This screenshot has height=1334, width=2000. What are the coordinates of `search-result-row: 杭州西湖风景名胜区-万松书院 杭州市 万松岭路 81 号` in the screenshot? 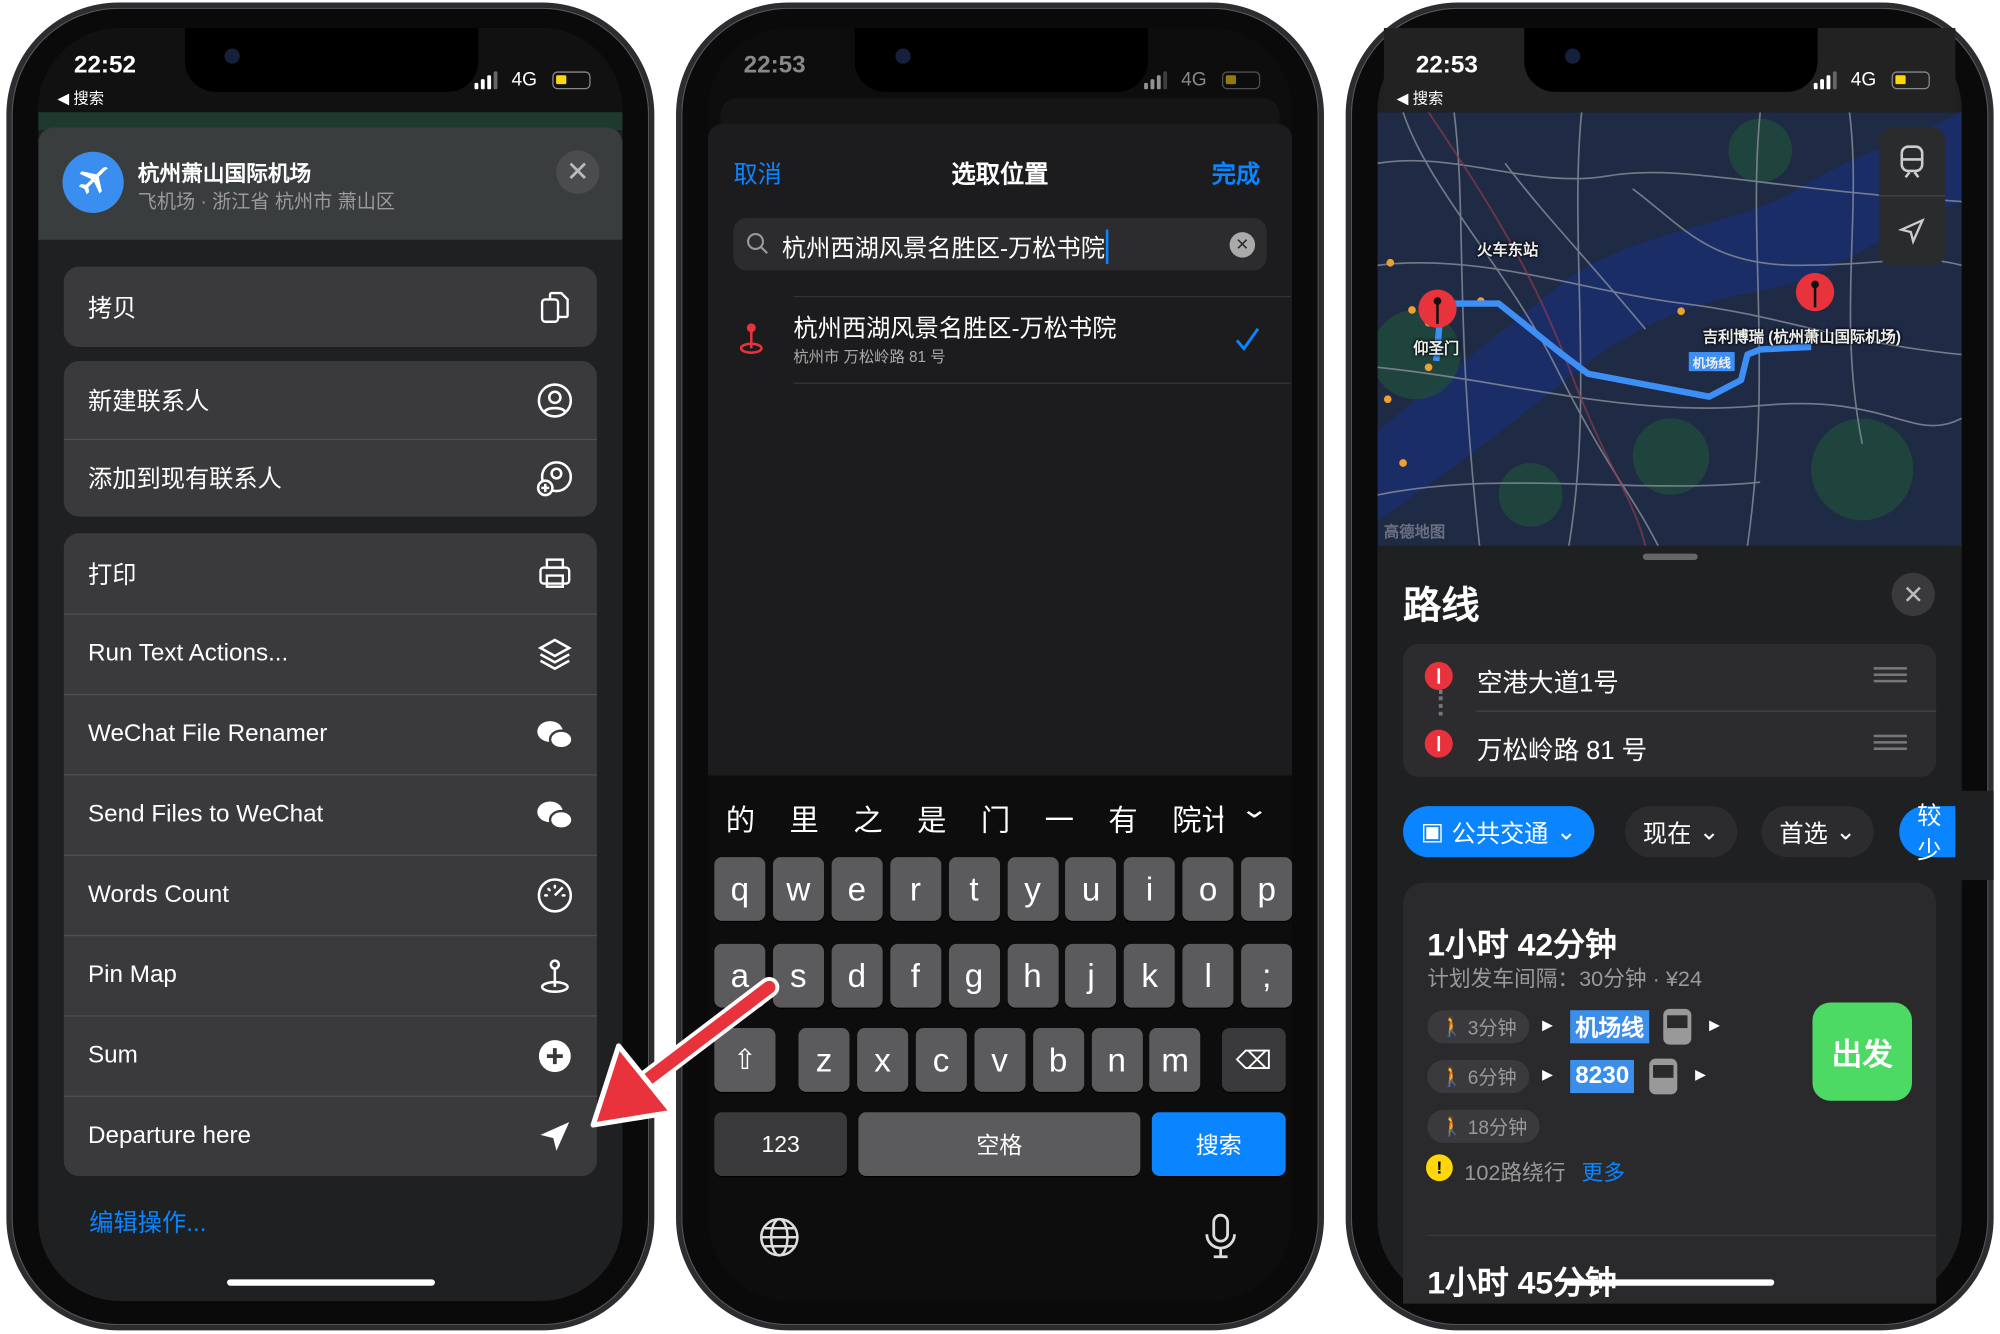 It's located at (1000, 339).